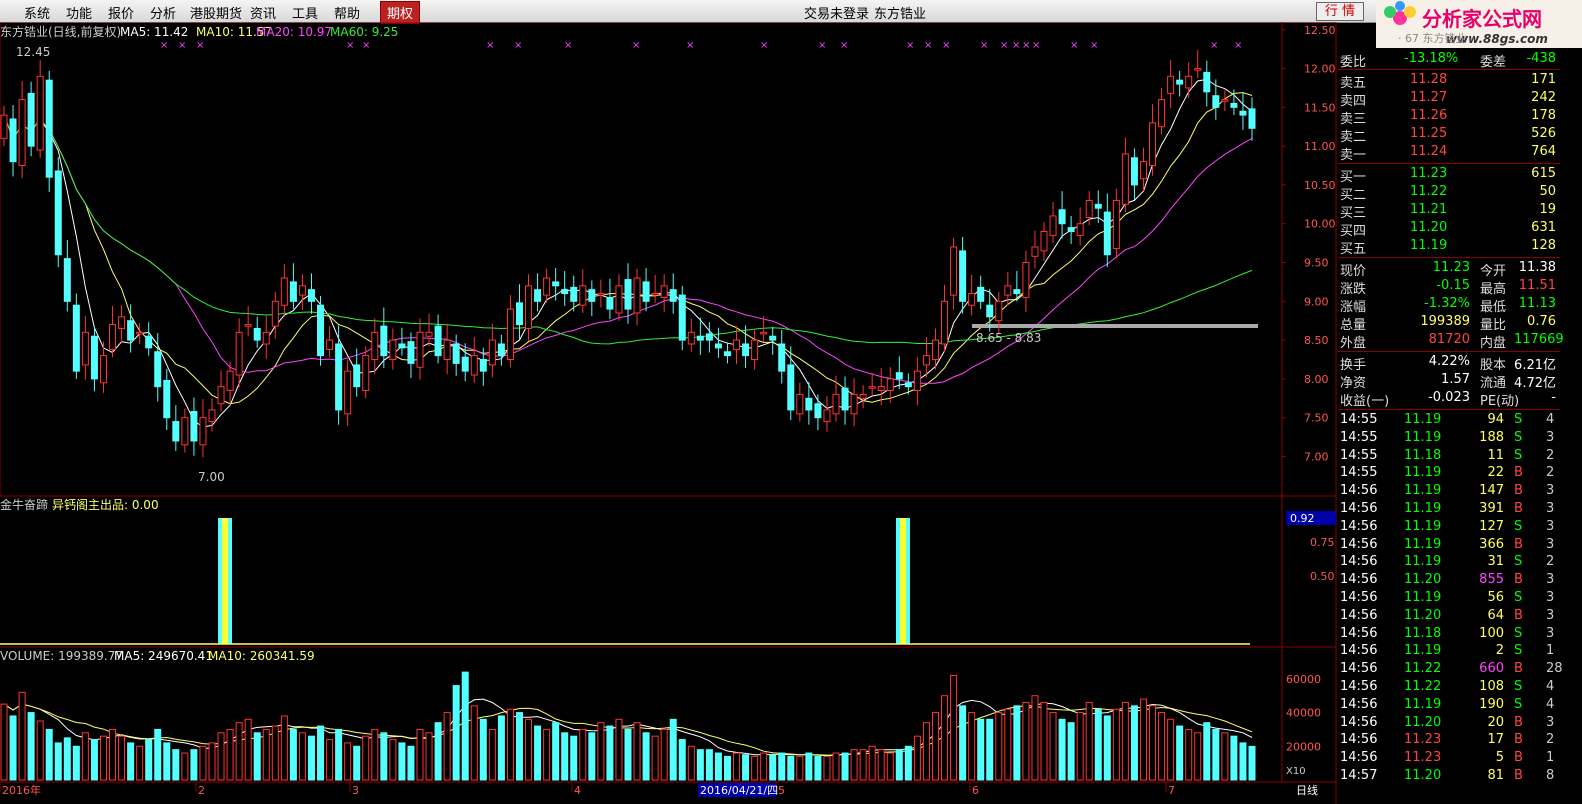 This screenshot has width=1582, height=804. I want to click on menu-item-news: 资讯, so click(263, 12).